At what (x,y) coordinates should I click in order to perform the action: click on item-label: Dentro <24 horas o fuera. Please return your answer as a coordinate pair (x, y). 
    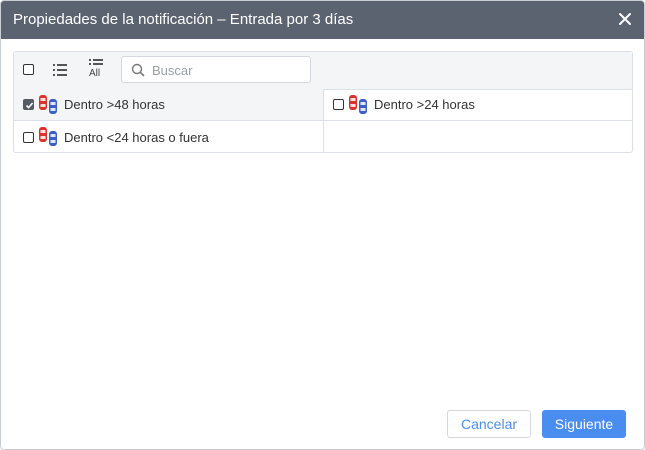
    Looking at the image, I should click on (136, 137).